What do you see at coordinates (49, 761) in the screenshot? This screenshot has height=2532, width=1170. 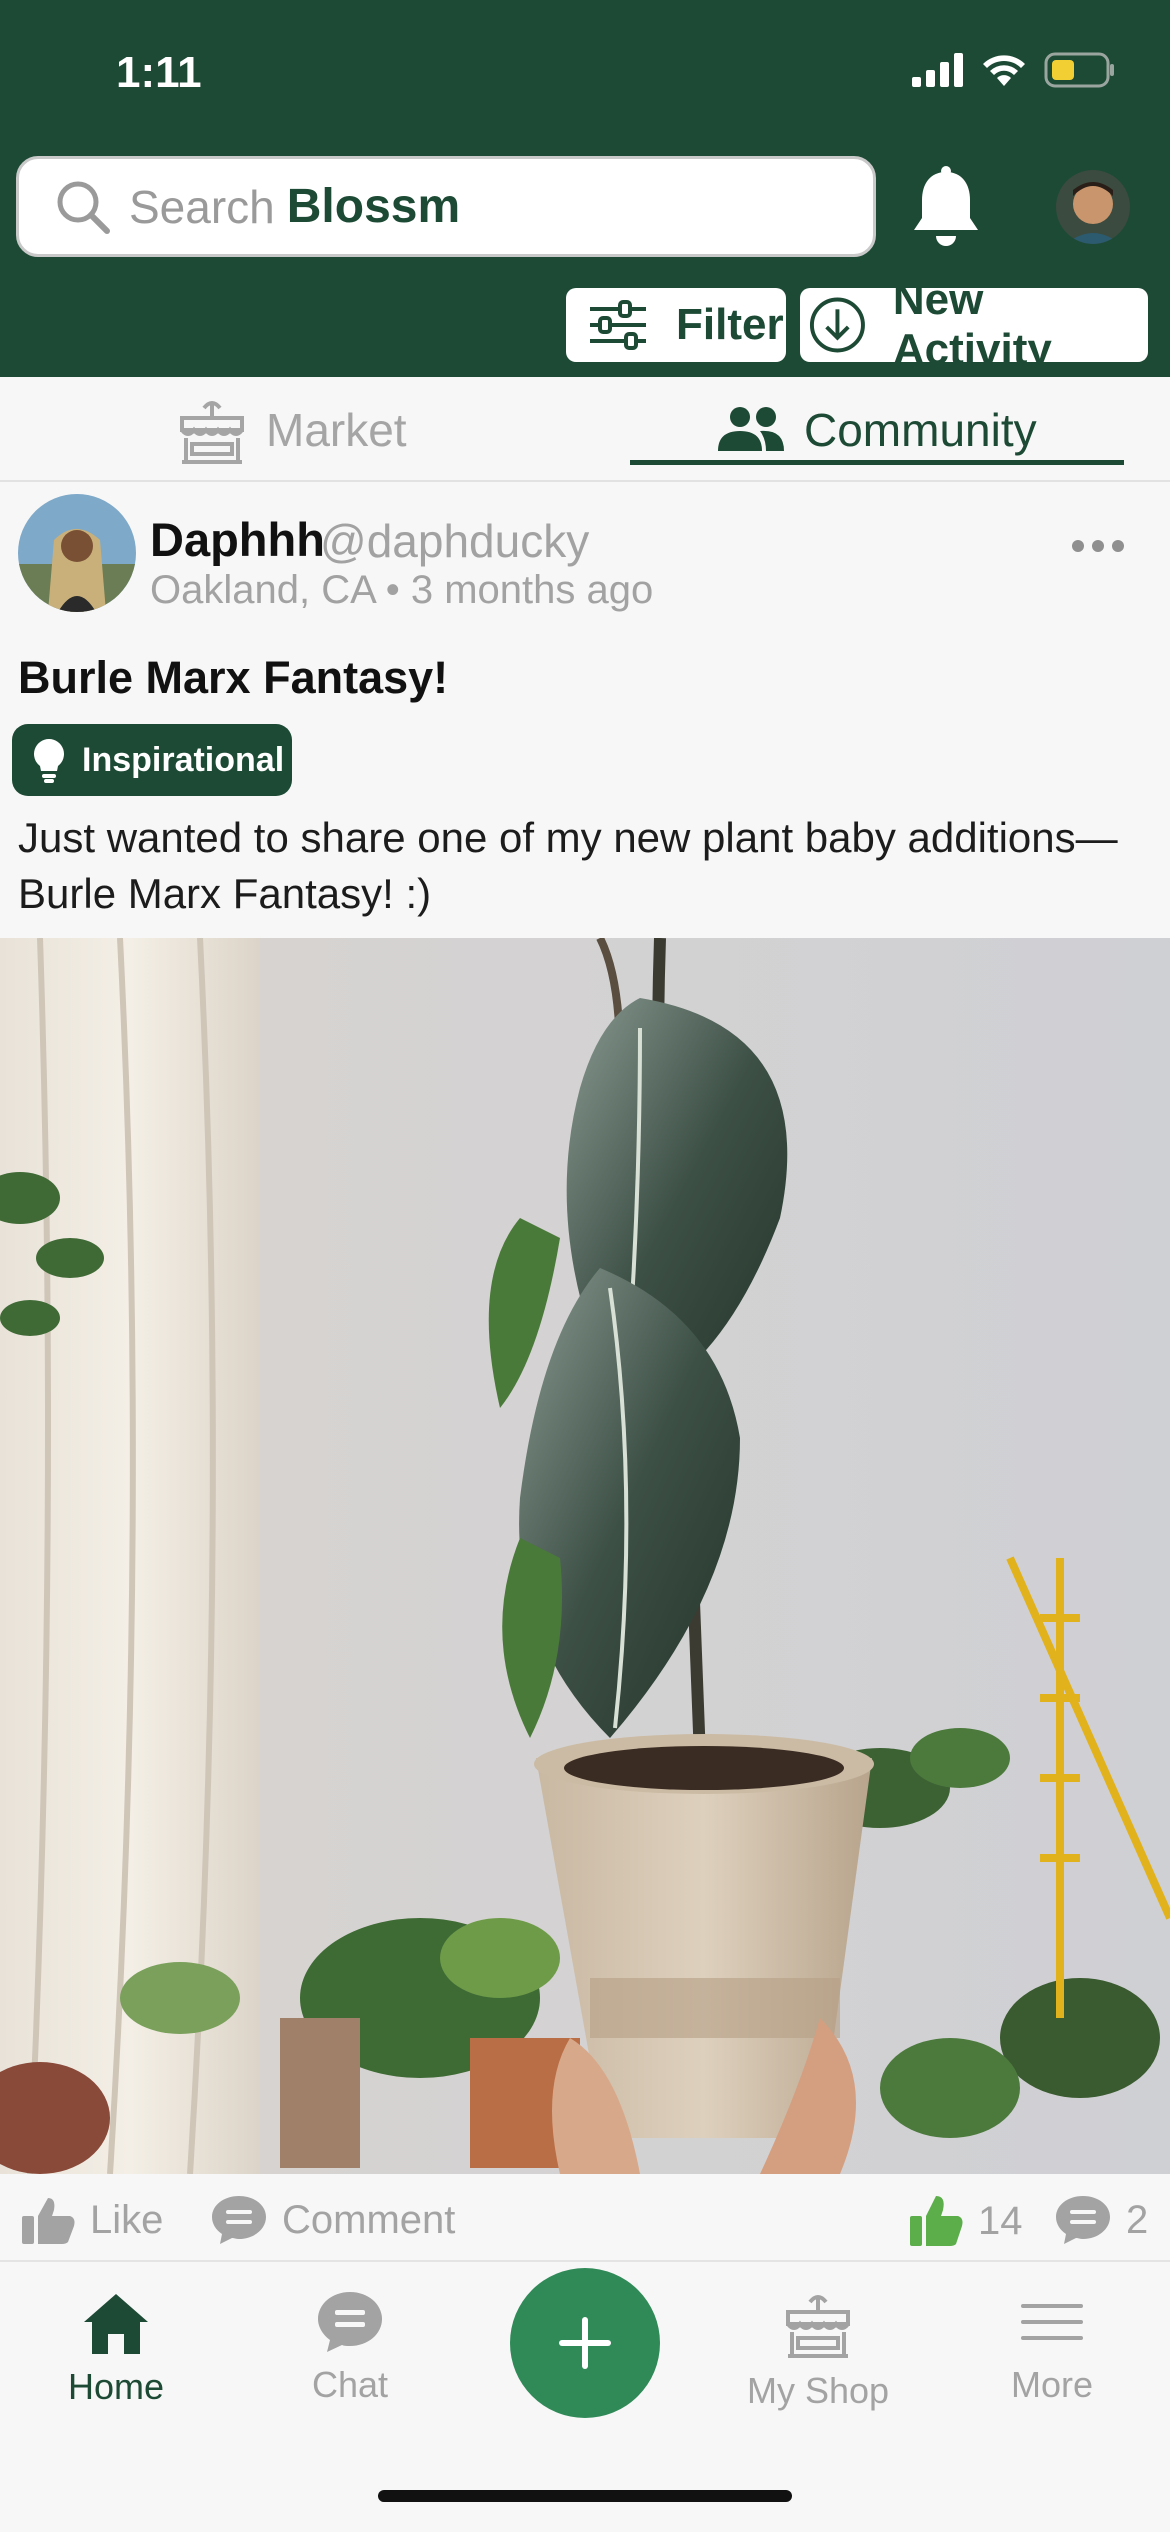 I see `lightbulb-icon` at bounding box center [49, 761].